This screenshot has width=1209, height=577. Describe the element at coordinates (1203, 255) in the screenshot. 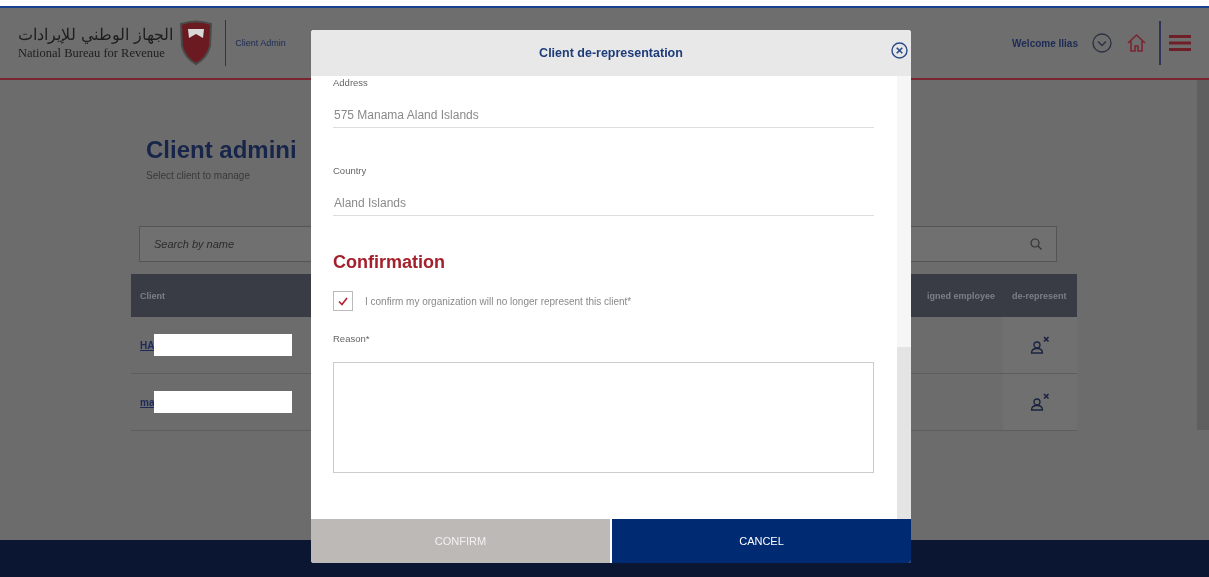

I see `page-scrollbar` at that location.